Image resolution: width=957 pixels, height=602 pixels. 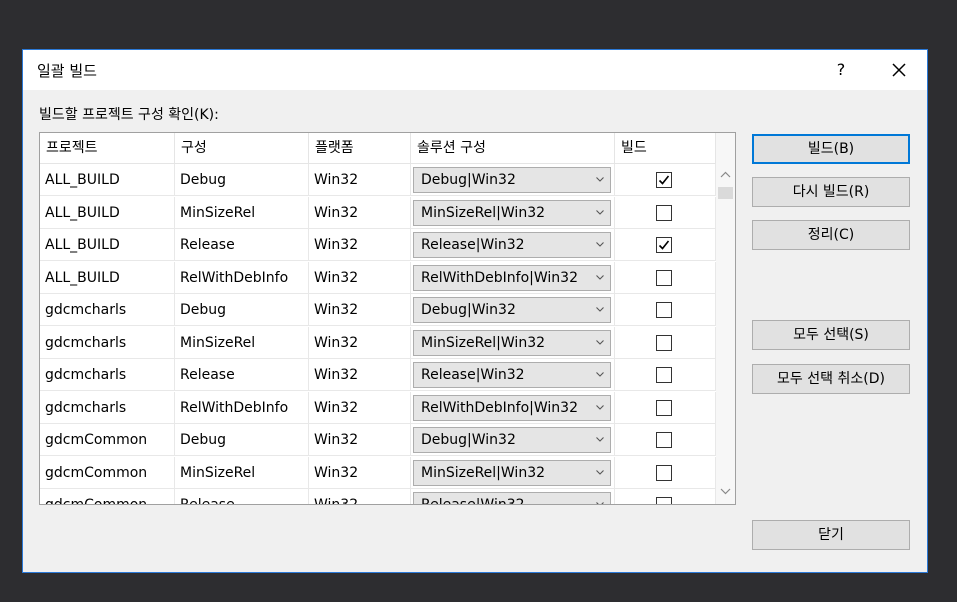 I want to click on grid-header: 프로젝트 구성 플랫폼 솔루션 구성 빌드, so click(x=378, y=148).